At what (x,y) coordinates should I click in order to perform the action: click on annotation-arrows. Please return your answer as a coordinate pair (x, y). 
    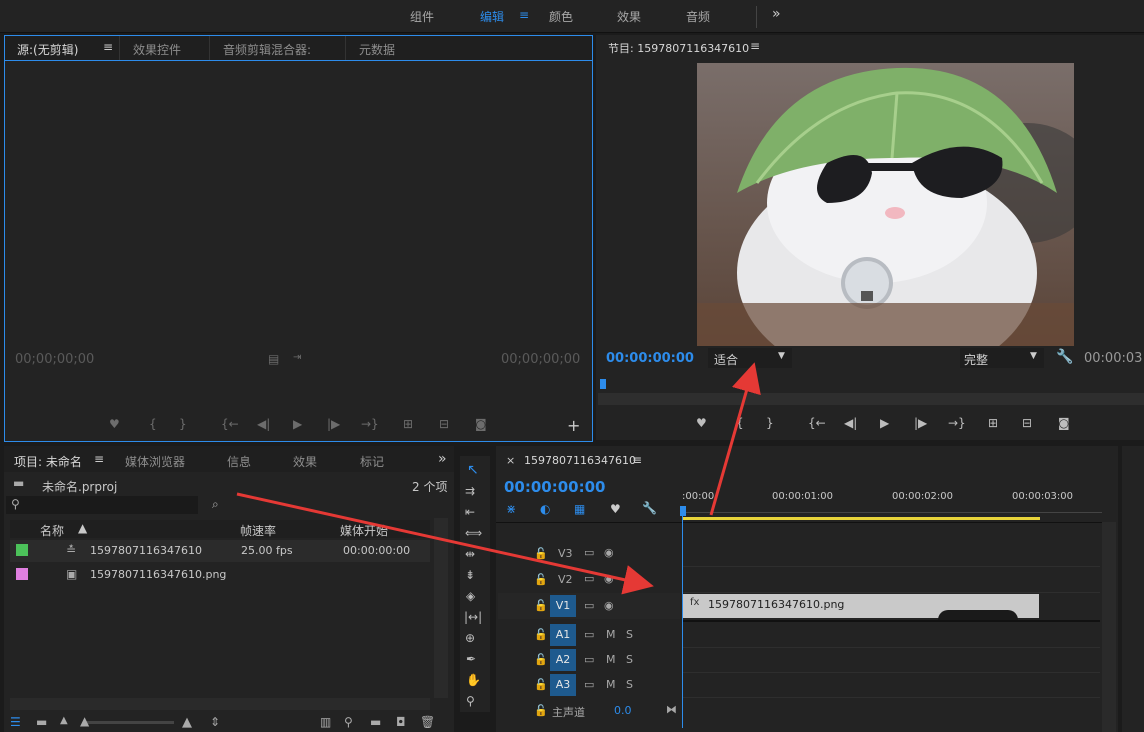
    Looking at the image, I should click on (498, 478).